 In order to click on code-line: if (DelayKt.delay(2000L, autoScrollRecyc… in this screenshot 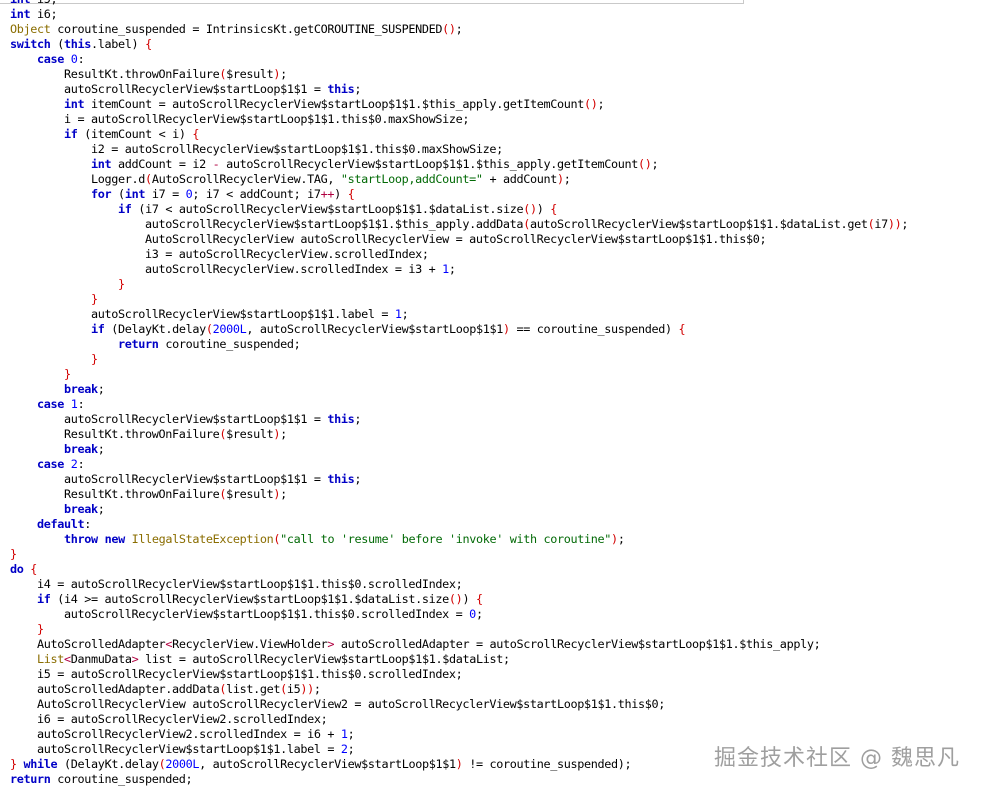, I will do `click(496, 329)`.